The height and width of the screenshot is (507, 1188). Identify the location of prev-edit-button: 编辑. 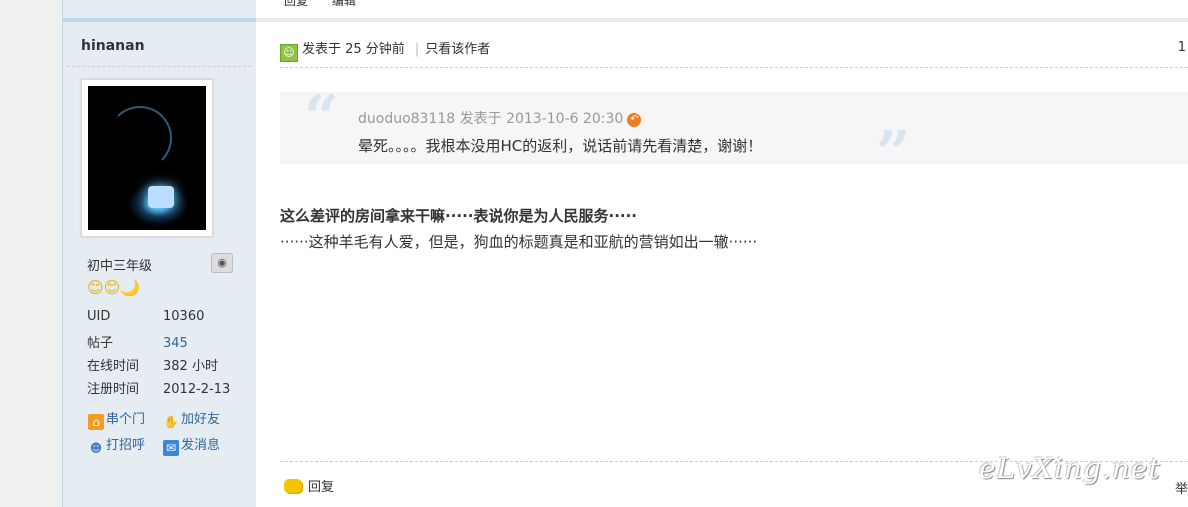
(344, 3).